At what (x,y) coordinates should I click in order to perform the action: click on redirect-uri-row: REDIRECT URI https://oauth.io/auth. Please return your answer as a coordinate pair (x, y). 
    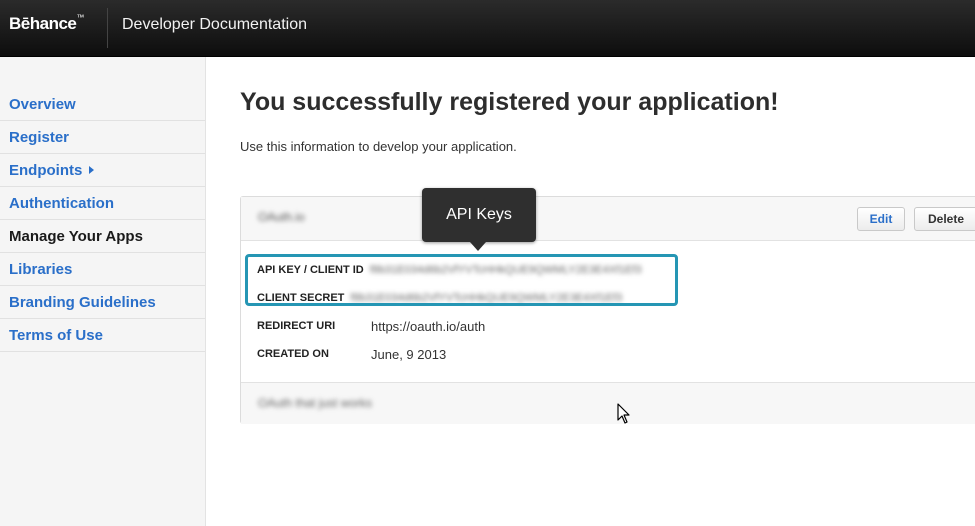
    Looking at the image, I should click on (371, 326).